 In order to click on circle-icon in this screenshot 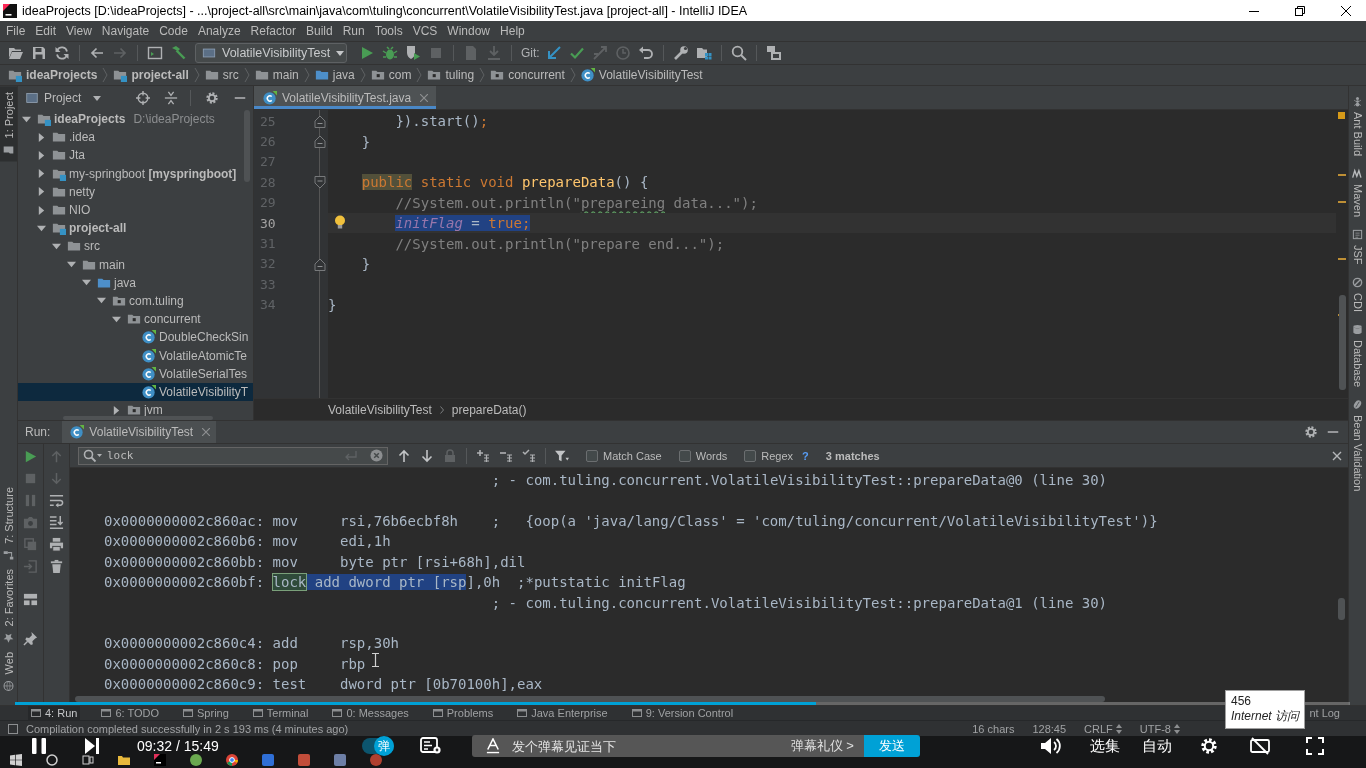, I will do `click(52, 760)`.